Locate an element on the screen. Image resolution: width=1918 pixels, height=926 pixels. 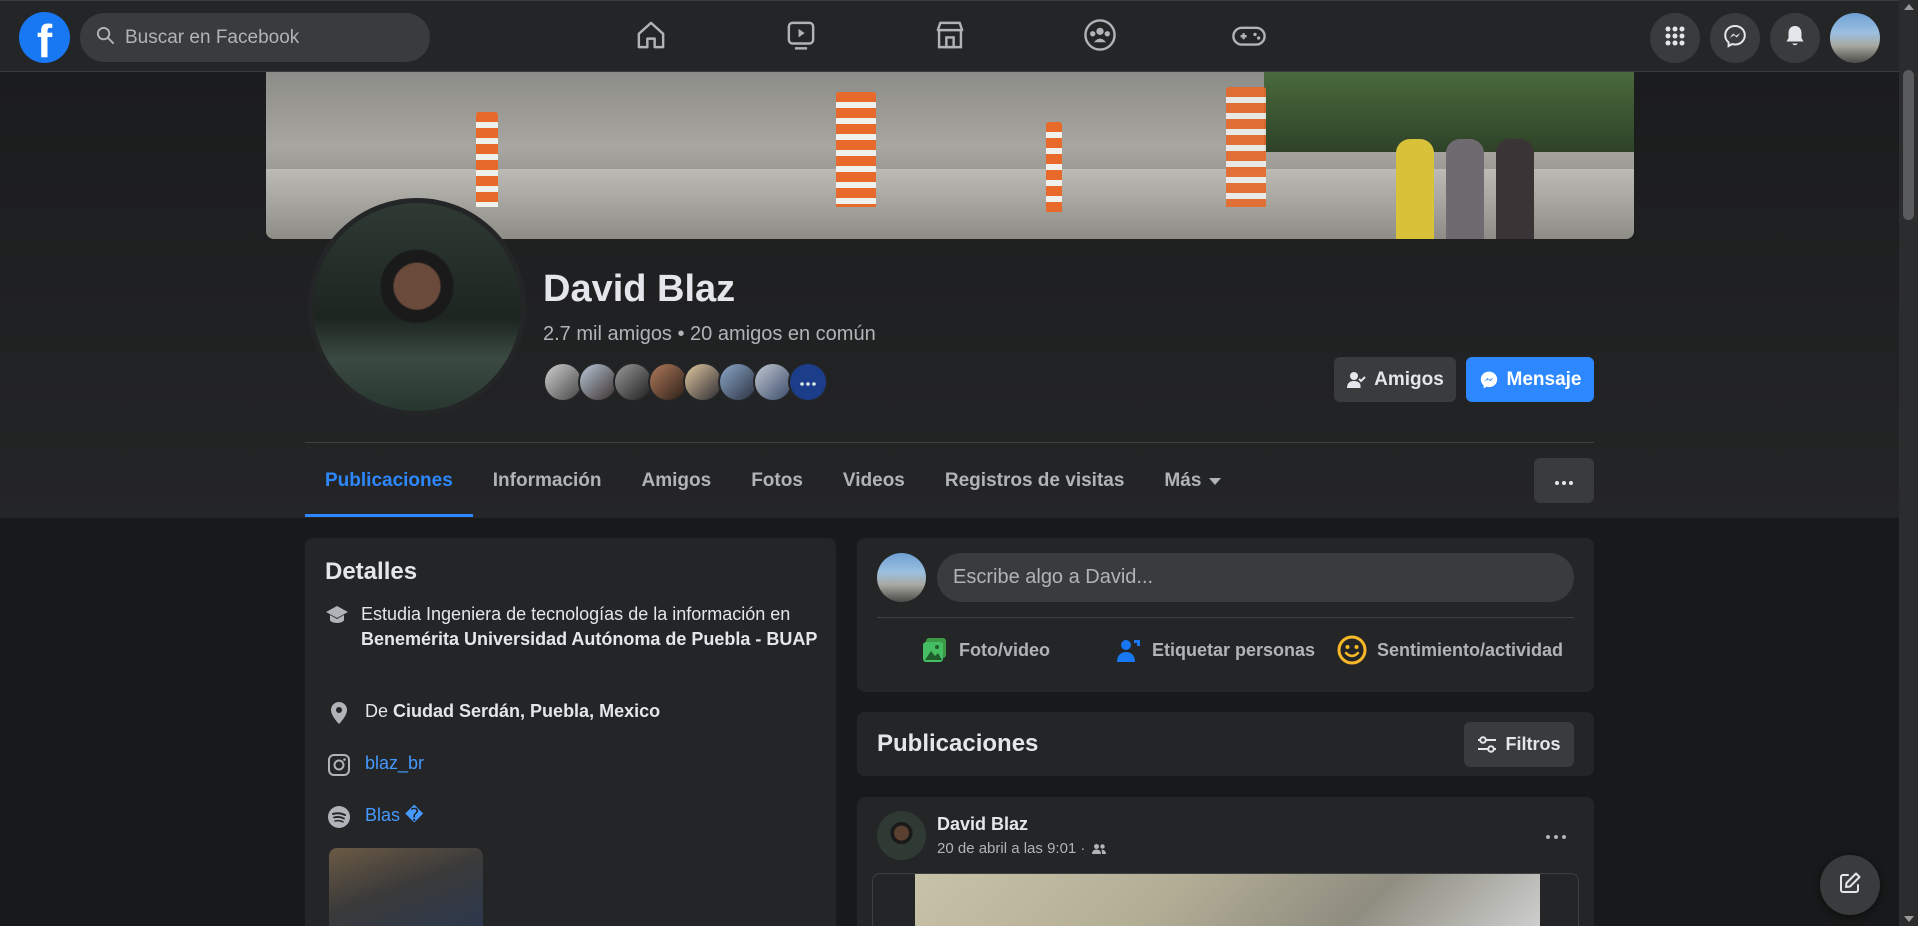
compose-icon is located at coordinates (1850, 885).